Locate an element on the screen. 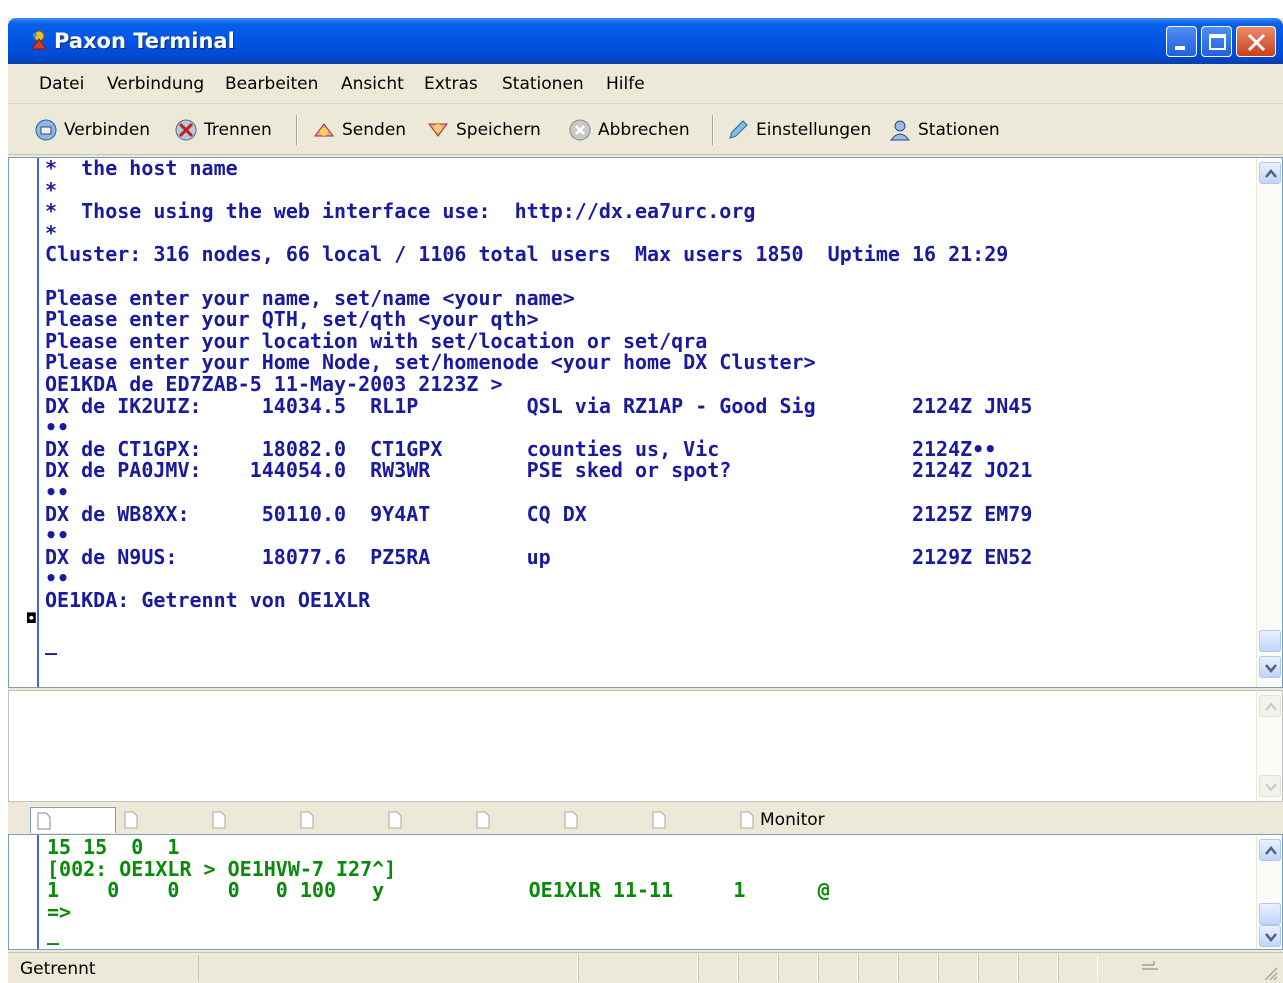 The image size is (1283, 983). network-icon is located at coordinates (1150, 965).